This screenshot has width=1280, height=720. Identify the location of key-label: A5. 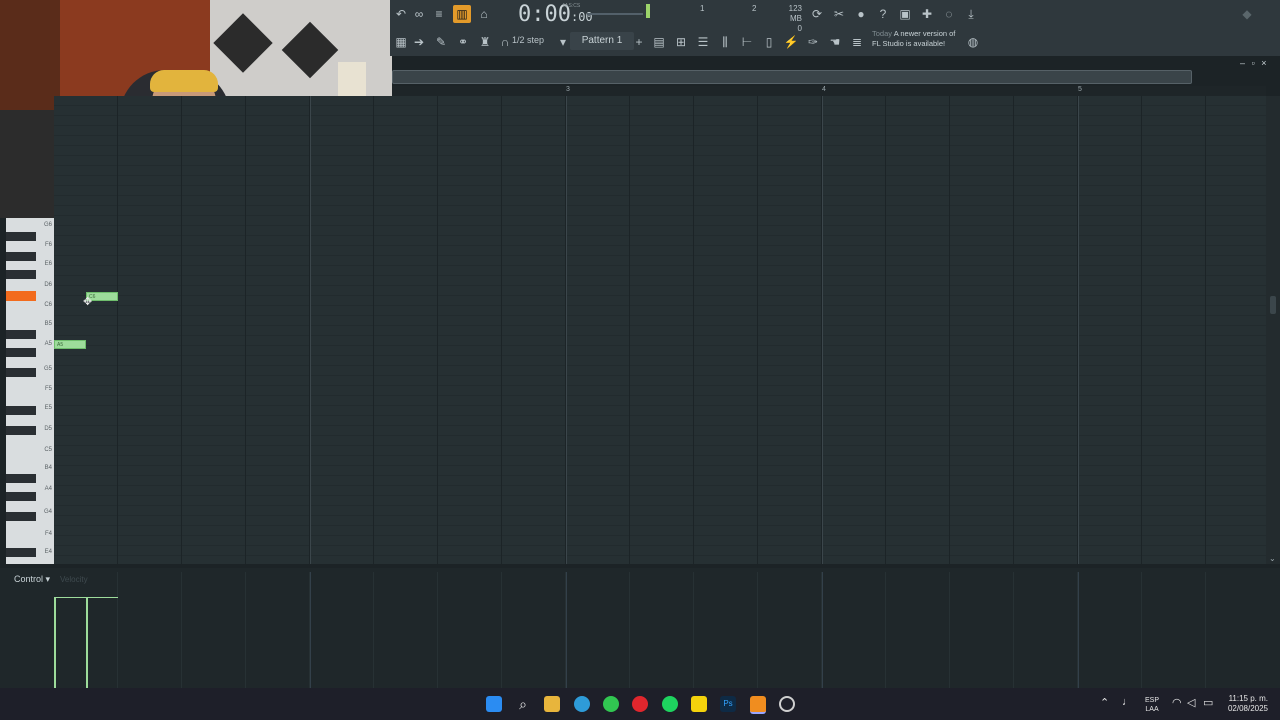
(48, 344).